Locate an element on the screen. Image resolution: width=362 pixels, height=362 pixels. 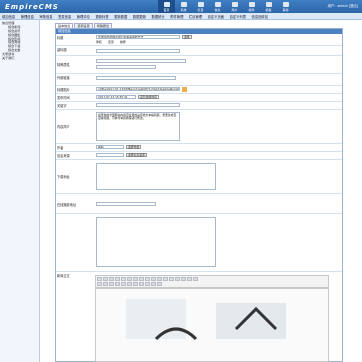
subscript-icon is located at coordinates (147, 278).